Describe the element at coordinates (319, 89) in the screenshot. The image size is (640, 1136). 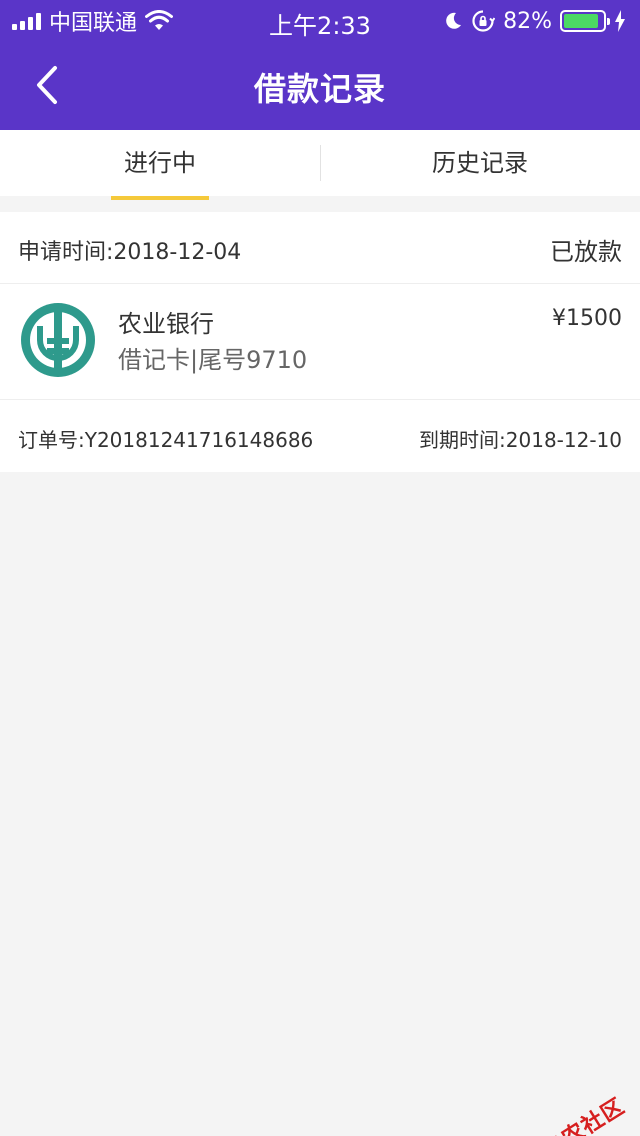
I see `page-title: 借款记录` at that location.